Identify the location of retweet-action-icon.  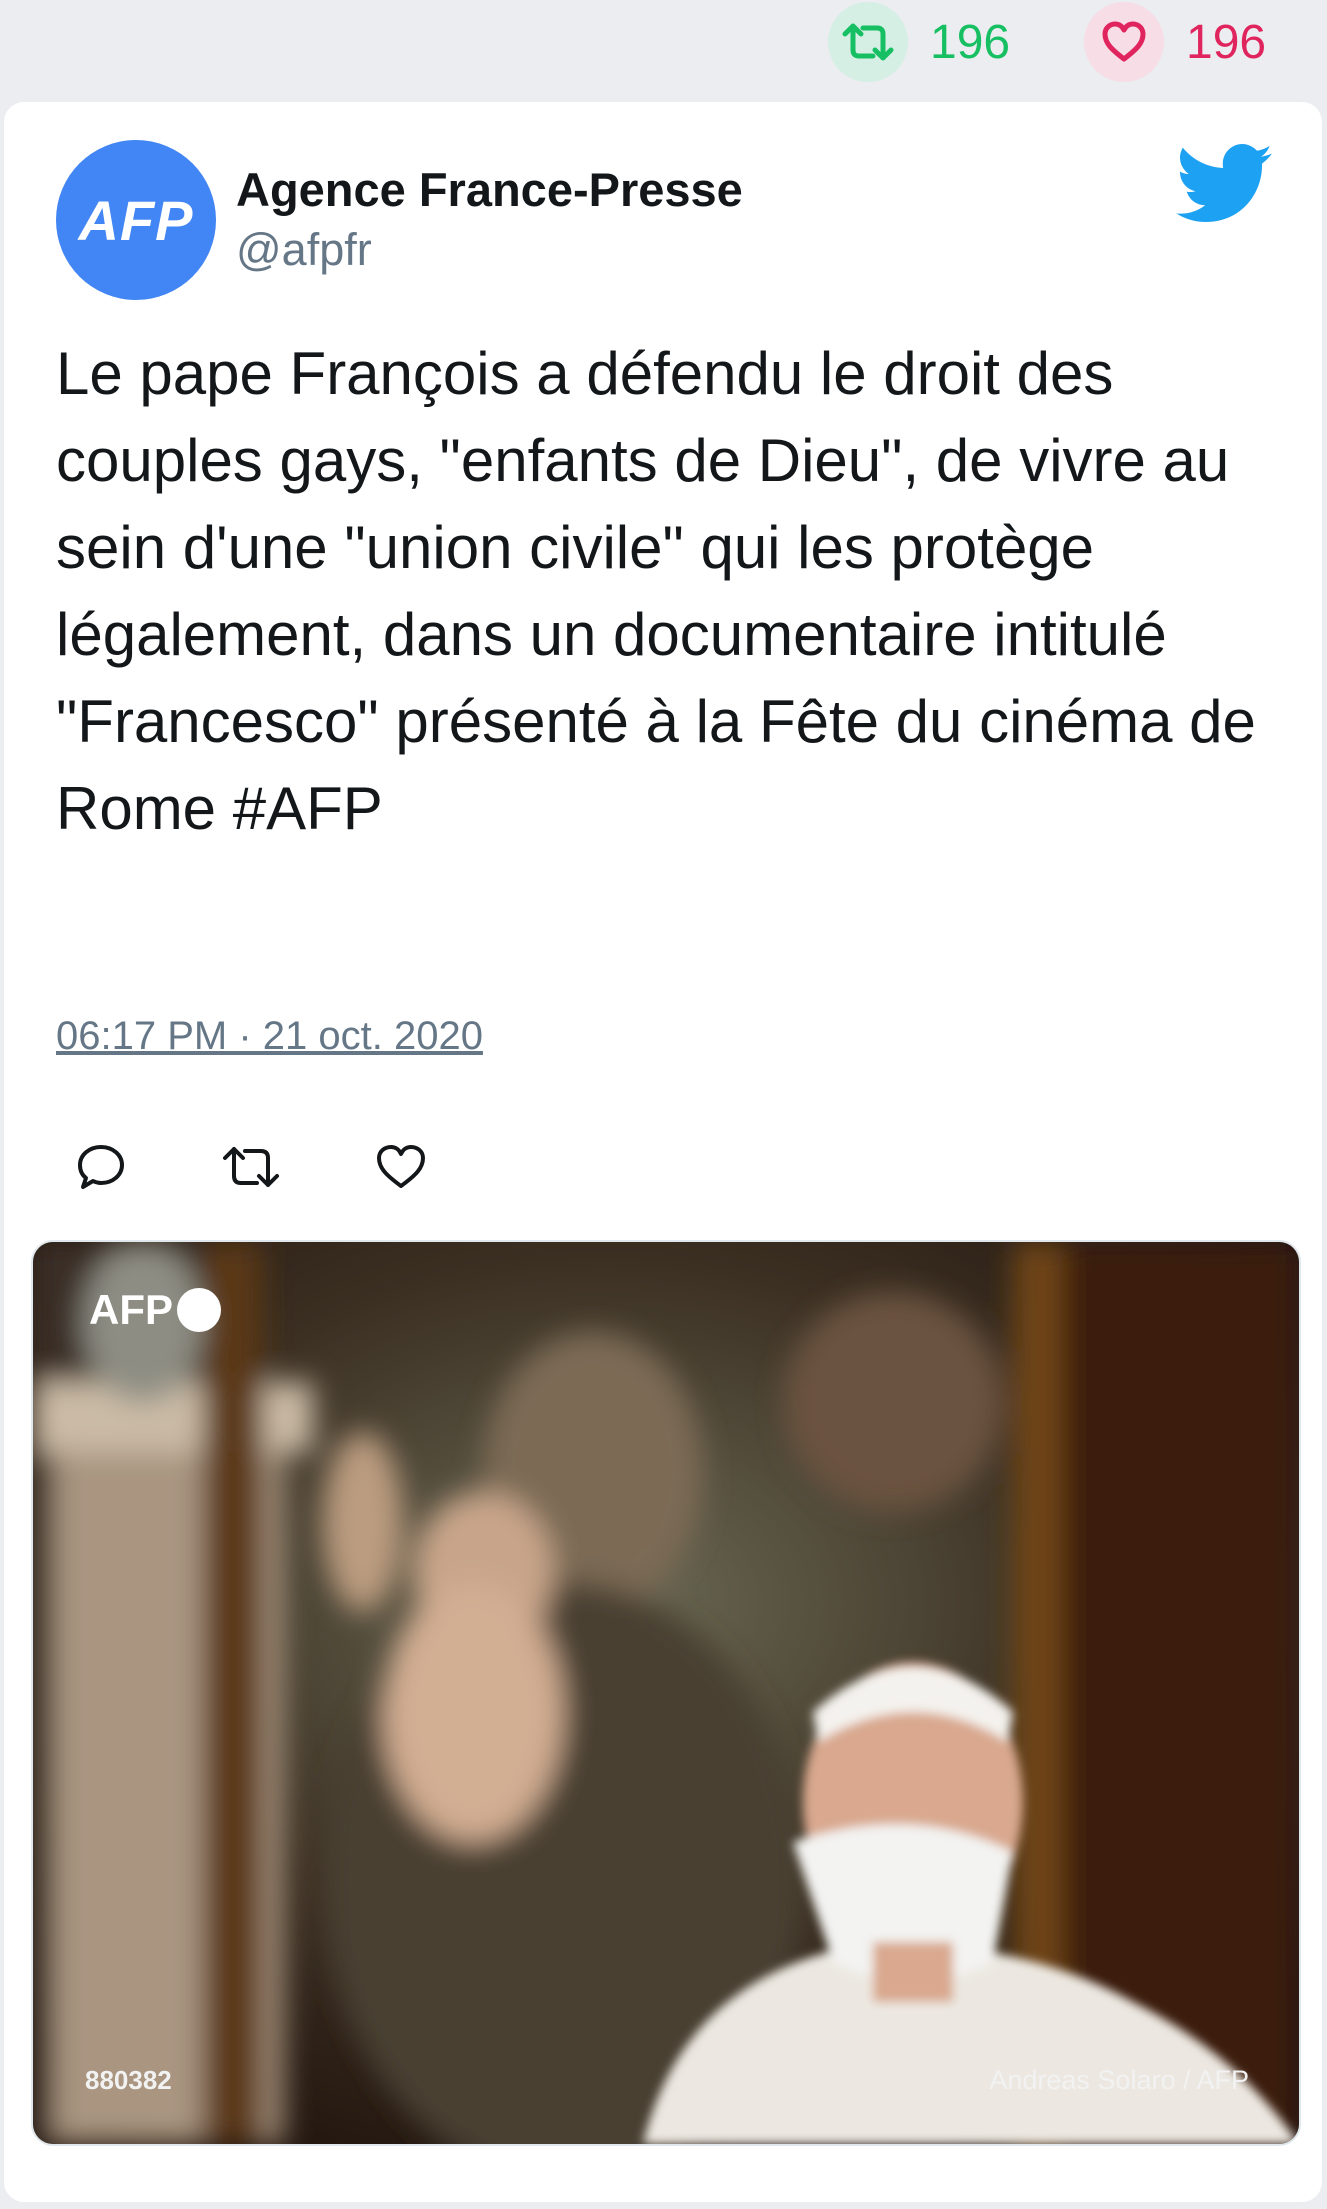
(251, 1167).